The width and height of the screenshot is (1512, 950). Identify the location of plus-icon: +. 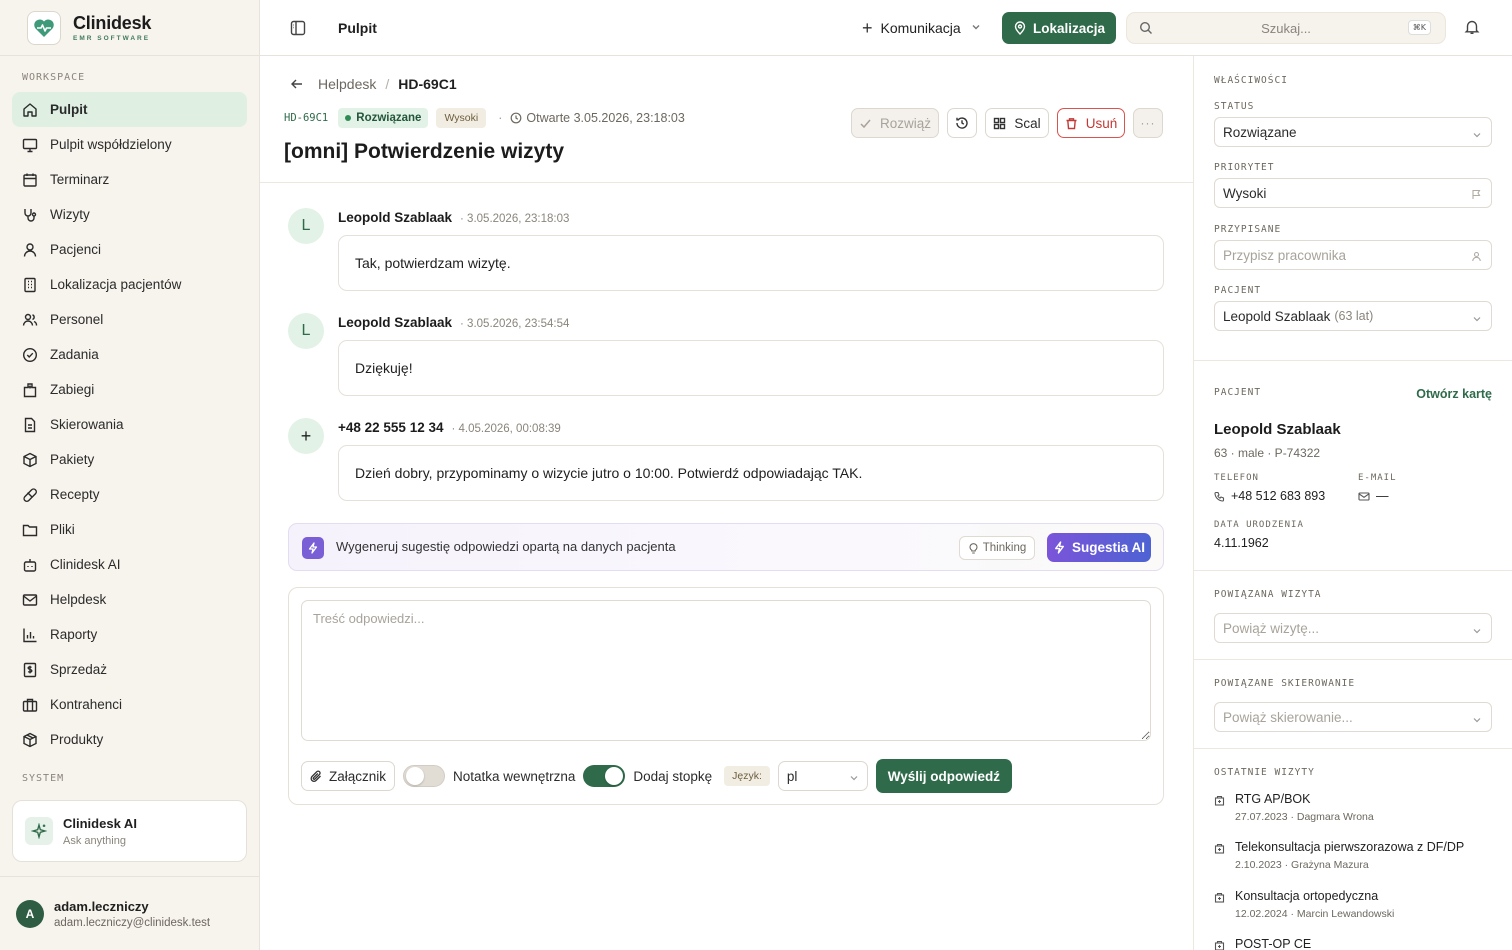
(867, 27).